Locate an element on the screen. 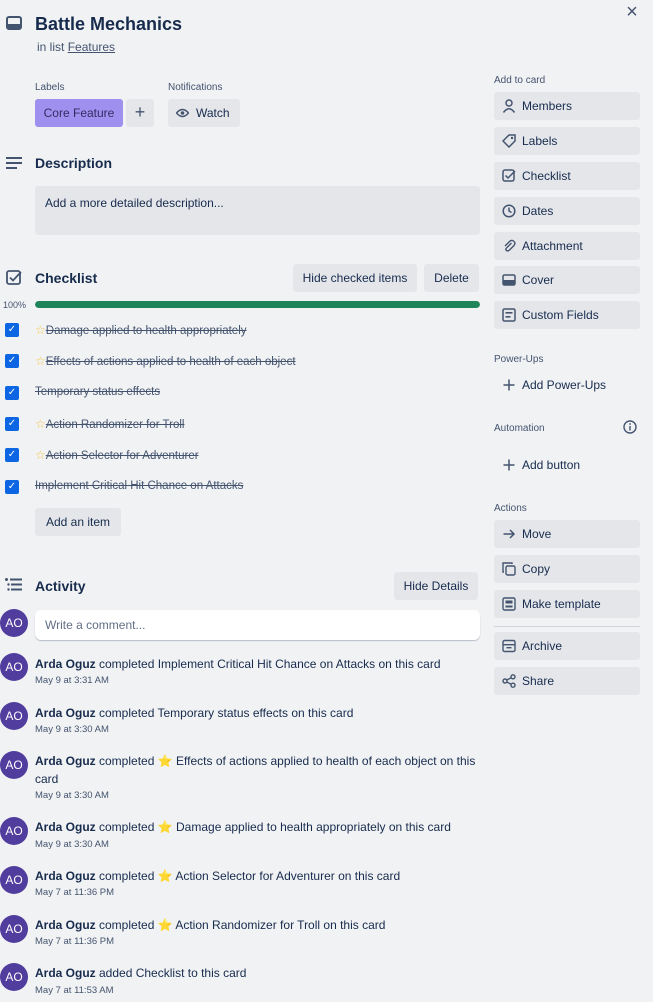 The height and width of the screenshot is (1002, 653). checklist-item-text: ☆Action Selector for Adventurer is located at coordinates (117, 455).